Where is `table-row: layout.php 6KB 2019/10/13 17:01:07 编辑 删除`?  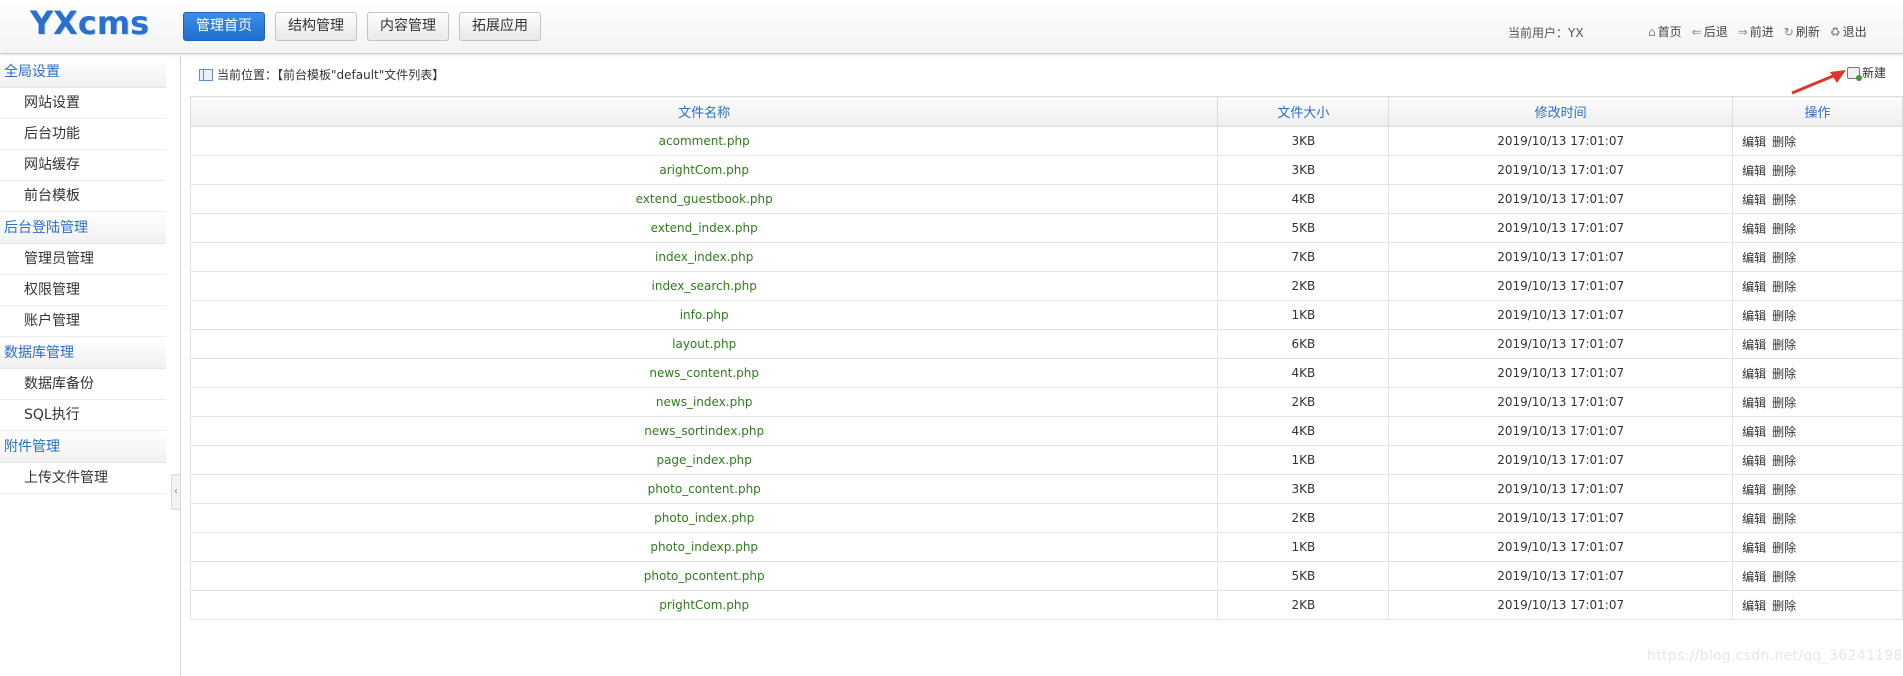 table-row: layout.php 6KB 2019/10/13 17:01:07 编辑 删除 is located at coordinates (1046, 344).